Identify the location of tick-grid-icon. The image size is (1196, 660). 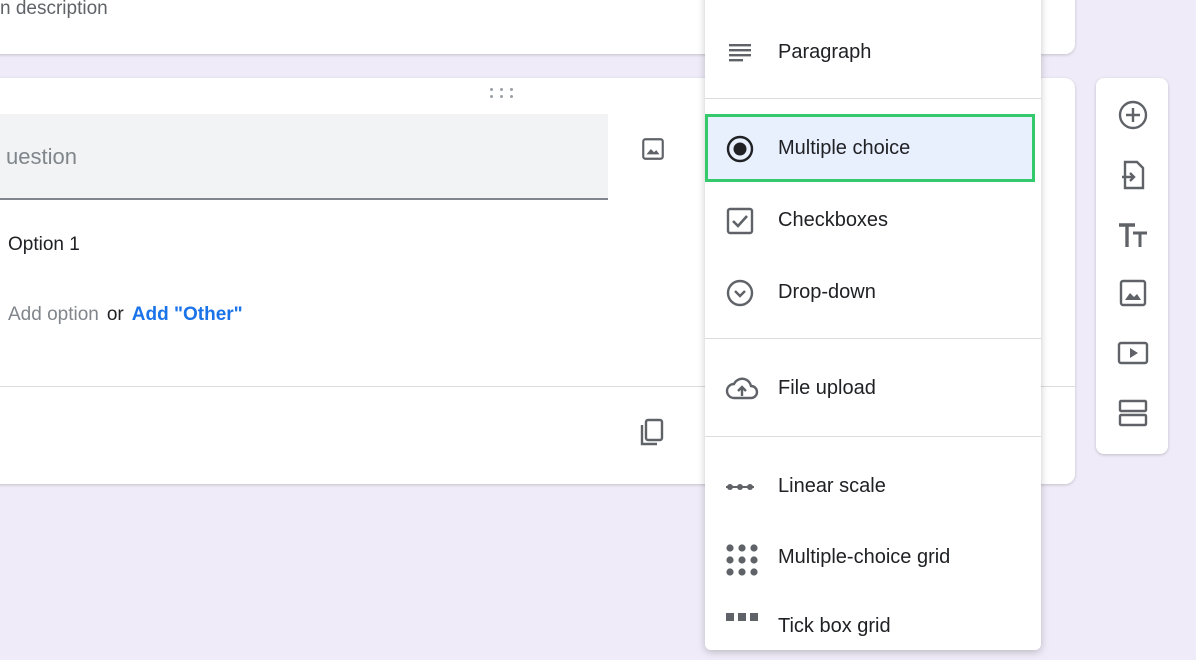
(741, 627).